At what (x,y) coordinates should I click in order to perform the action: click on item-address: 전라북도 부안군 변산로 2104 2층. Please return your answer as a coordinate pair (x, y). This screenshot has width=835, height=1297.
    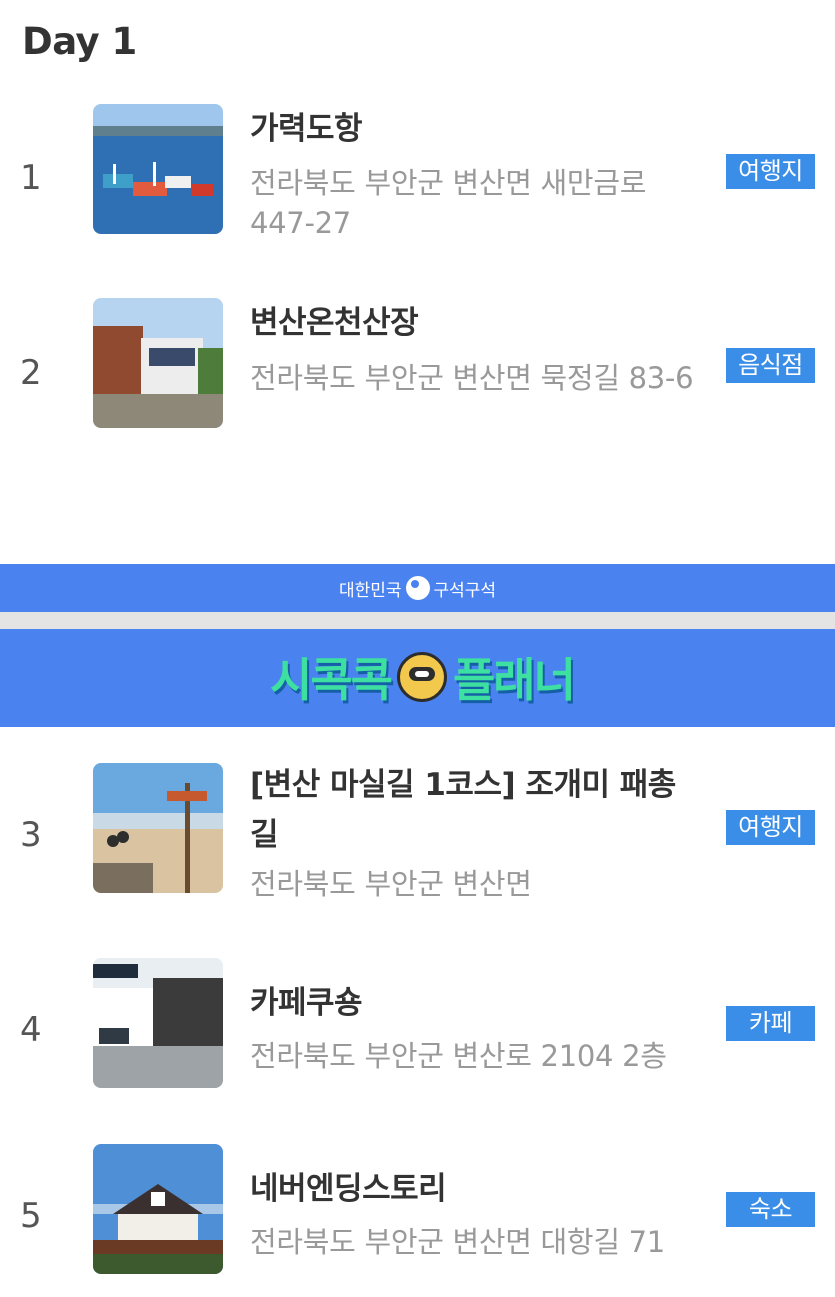
    Looking at the image, I should click on (458, 1056).